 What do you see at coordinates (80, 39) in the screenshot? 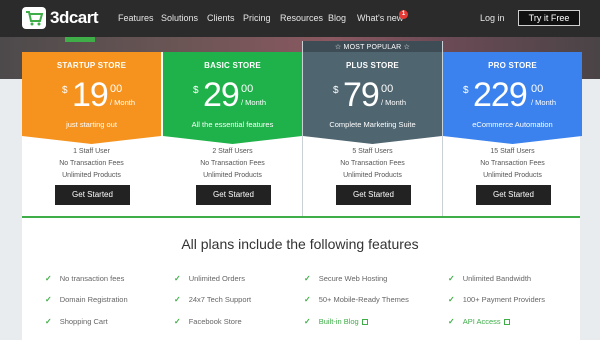
I see `hero-accent` at bounding box center [80, 39].